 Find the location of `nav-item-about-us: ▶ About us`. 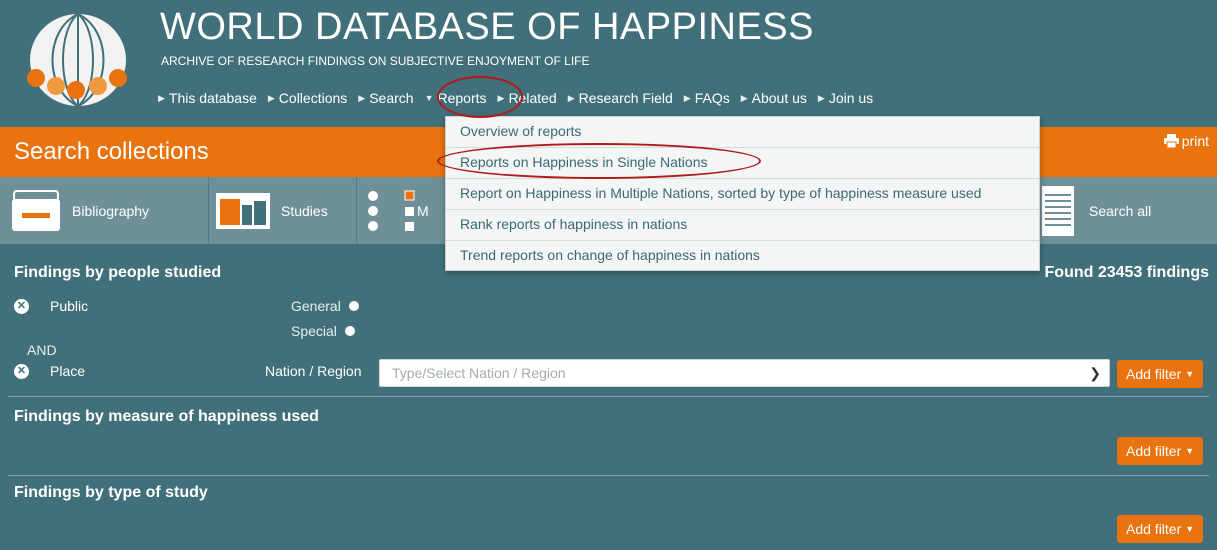

nav-item-about-us: ▶ About us is located at coordinates (774, 98).